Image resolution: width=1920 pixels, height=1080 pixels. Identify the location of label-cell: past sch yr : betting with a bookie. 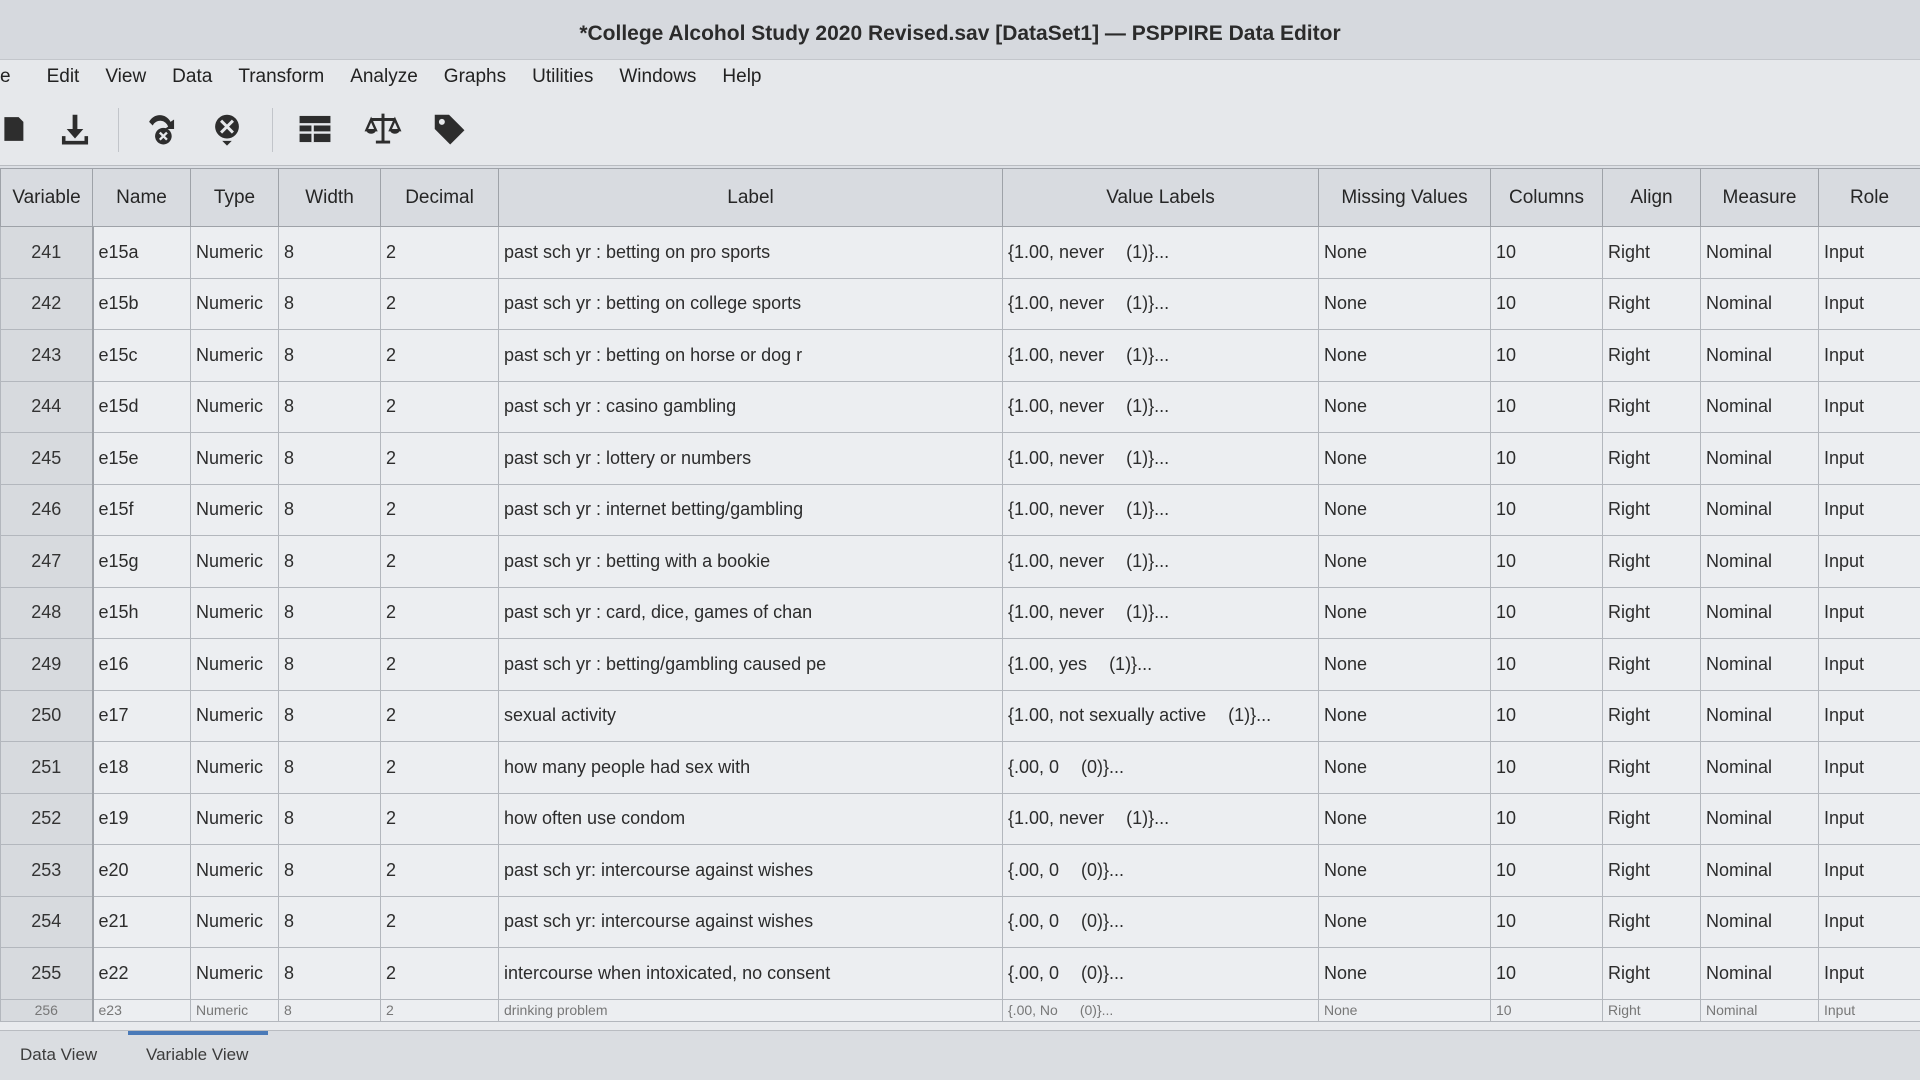
(750, 561).